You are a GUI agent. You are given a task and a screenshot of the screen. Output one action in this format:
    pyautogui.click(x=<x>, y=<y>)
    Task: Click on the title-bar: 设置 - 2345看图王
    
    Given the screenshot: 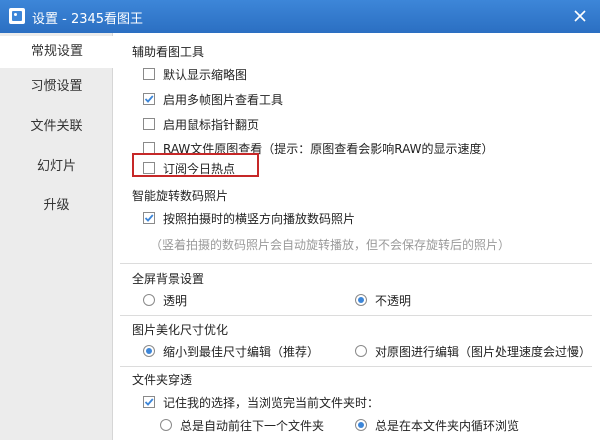 What is the action you would take?
    pyautogui.click(x=300, y=16)
    